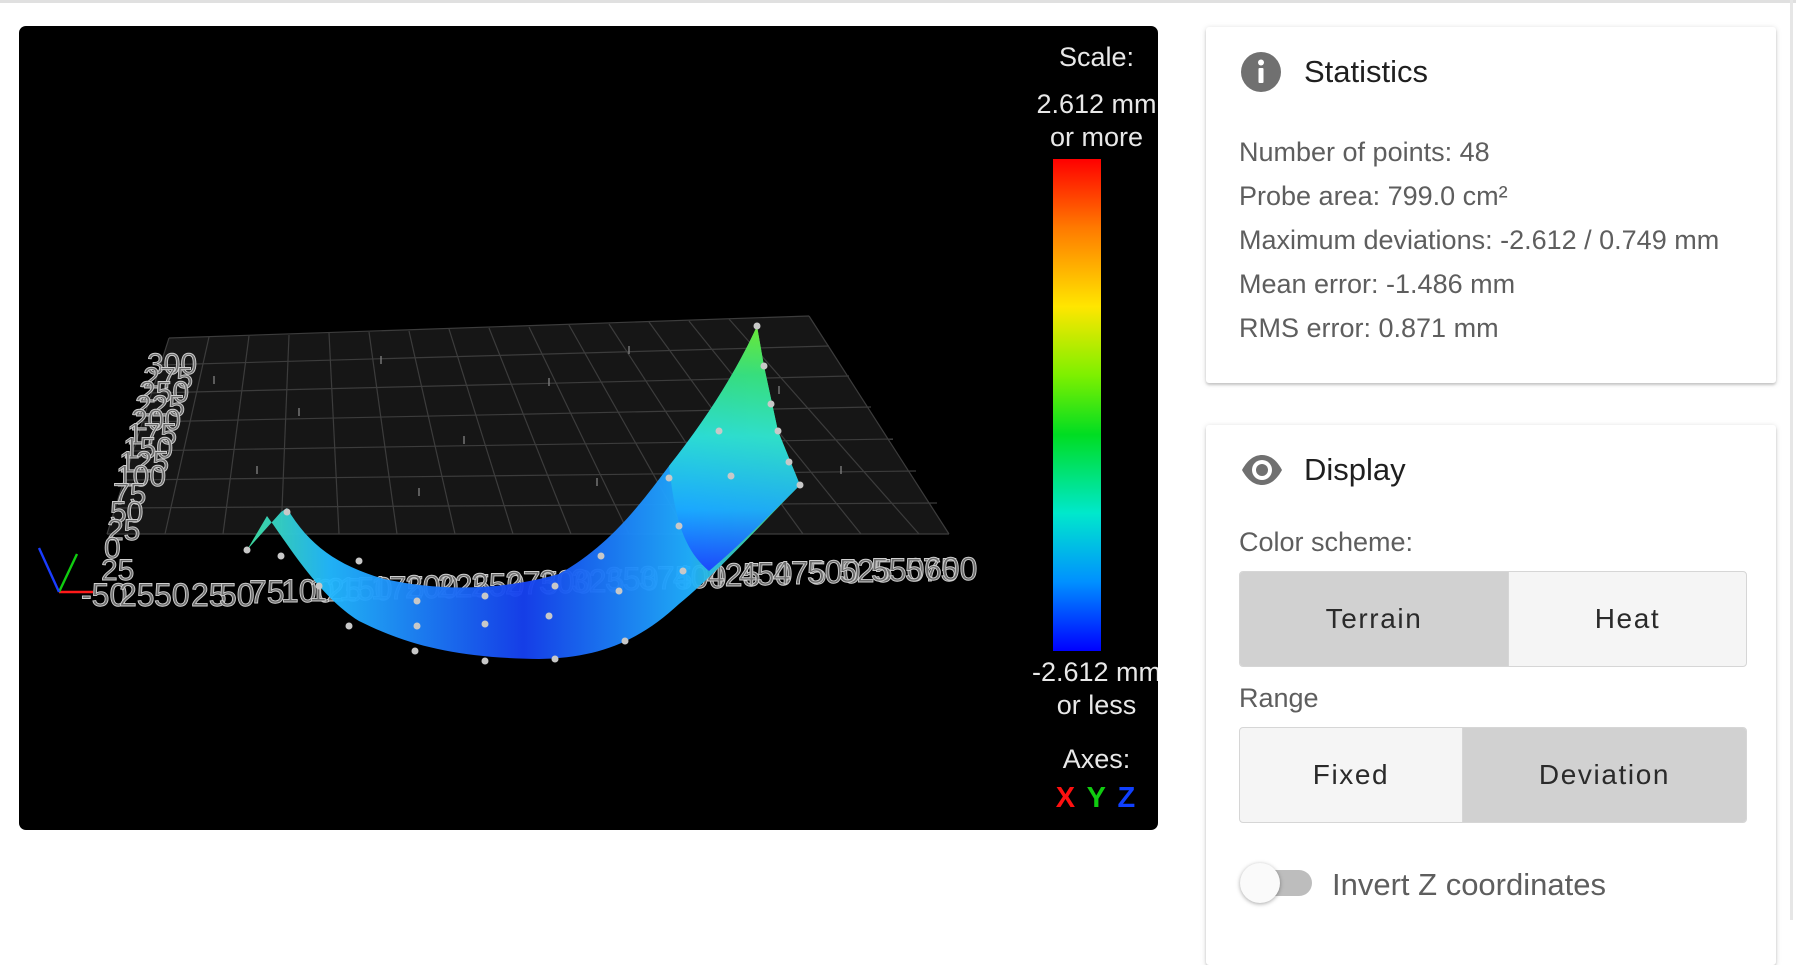 The height and width of the screenshot is (965, 1796). Describe the element at coordinates (1326, 542) in the screenshot. I see `color-scheme-label: Color scheme:` at that location.